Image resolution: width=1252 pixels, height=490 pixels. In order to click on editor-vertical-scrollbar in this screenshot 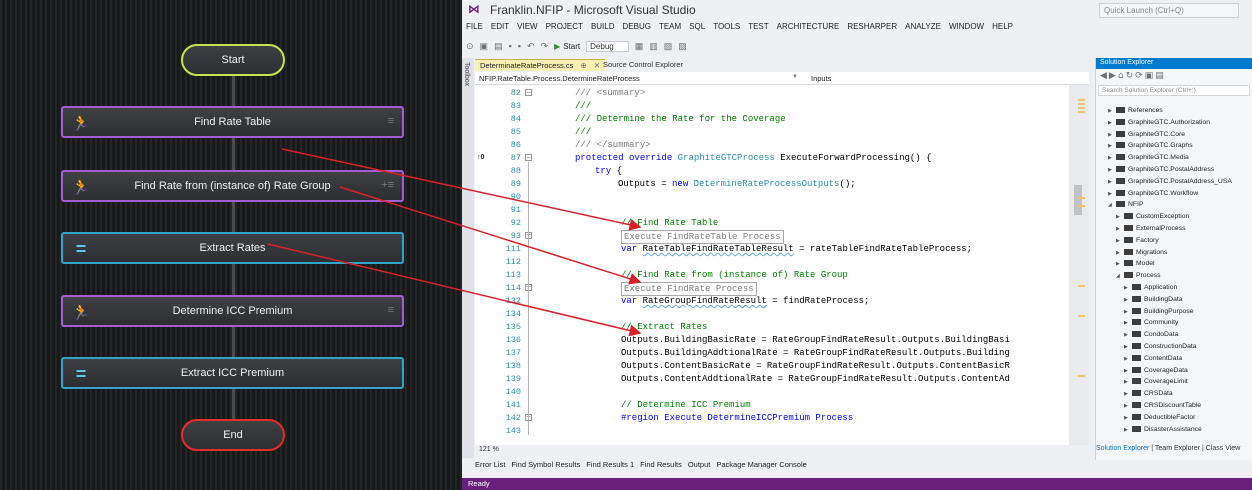, I will do `click(1079, 265)`.